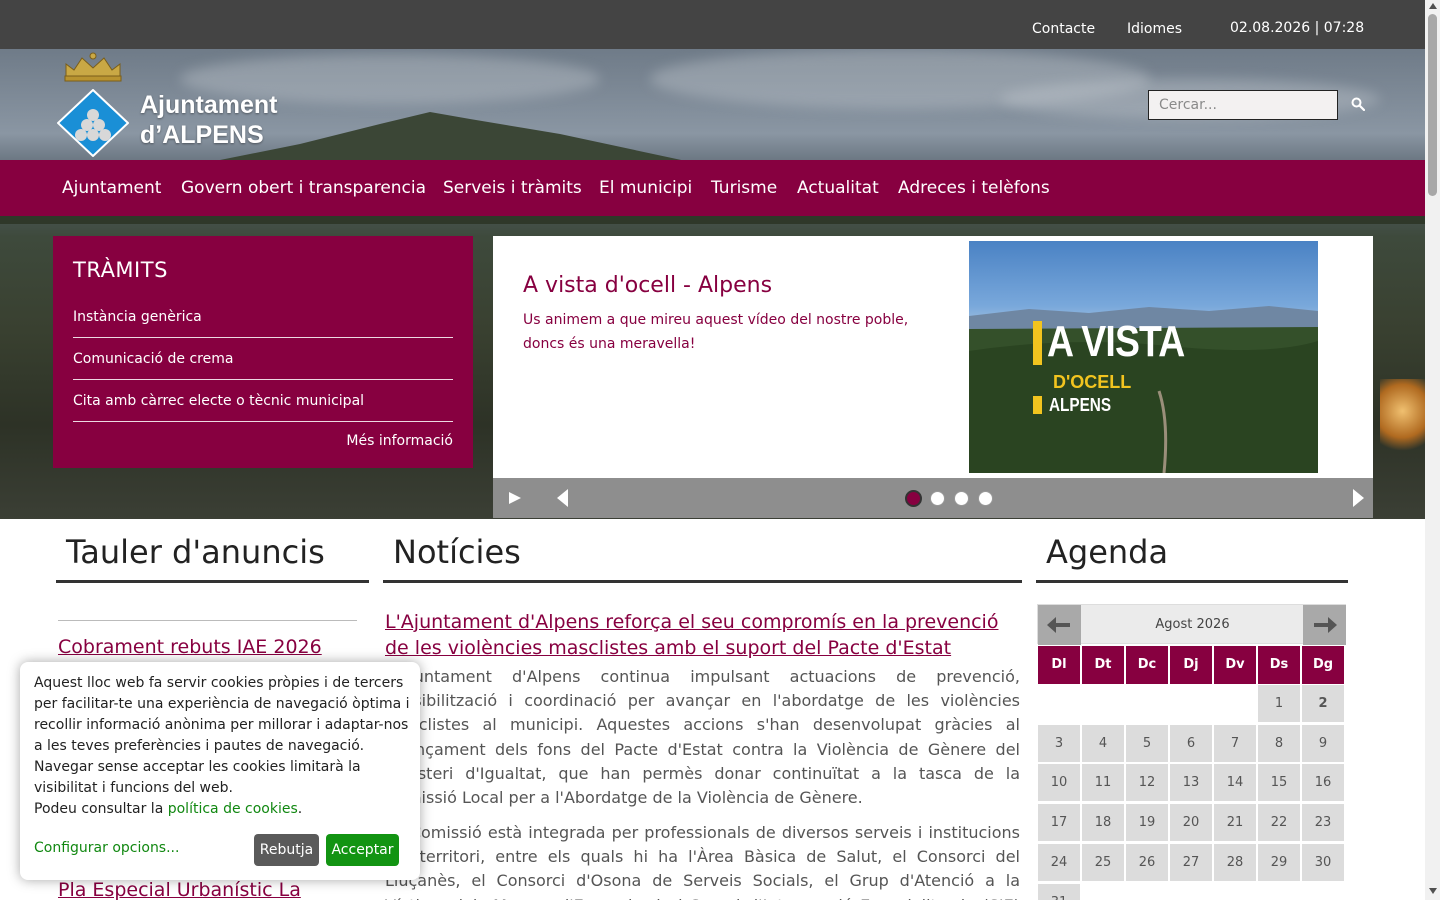 The height and width of the screenshot is (900, 1440). I want to click on calendar-day-28: 28, so click(1235, 862).